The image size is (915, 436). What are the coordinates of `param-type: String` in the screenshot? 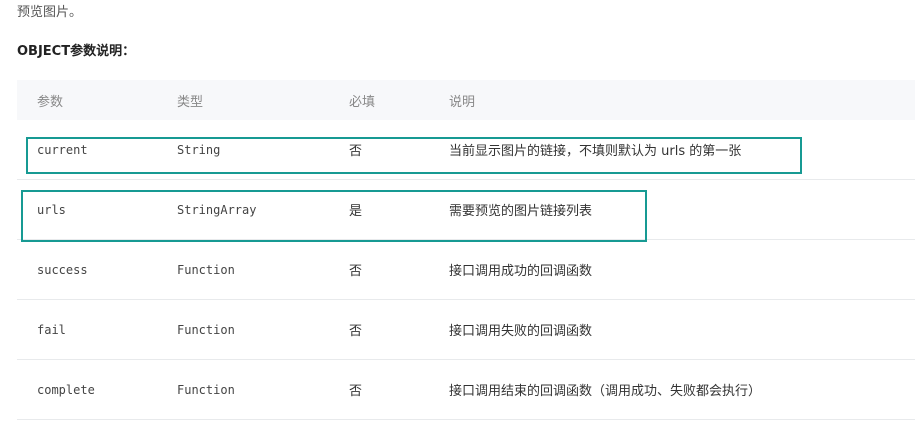 It's located at (199, 149).